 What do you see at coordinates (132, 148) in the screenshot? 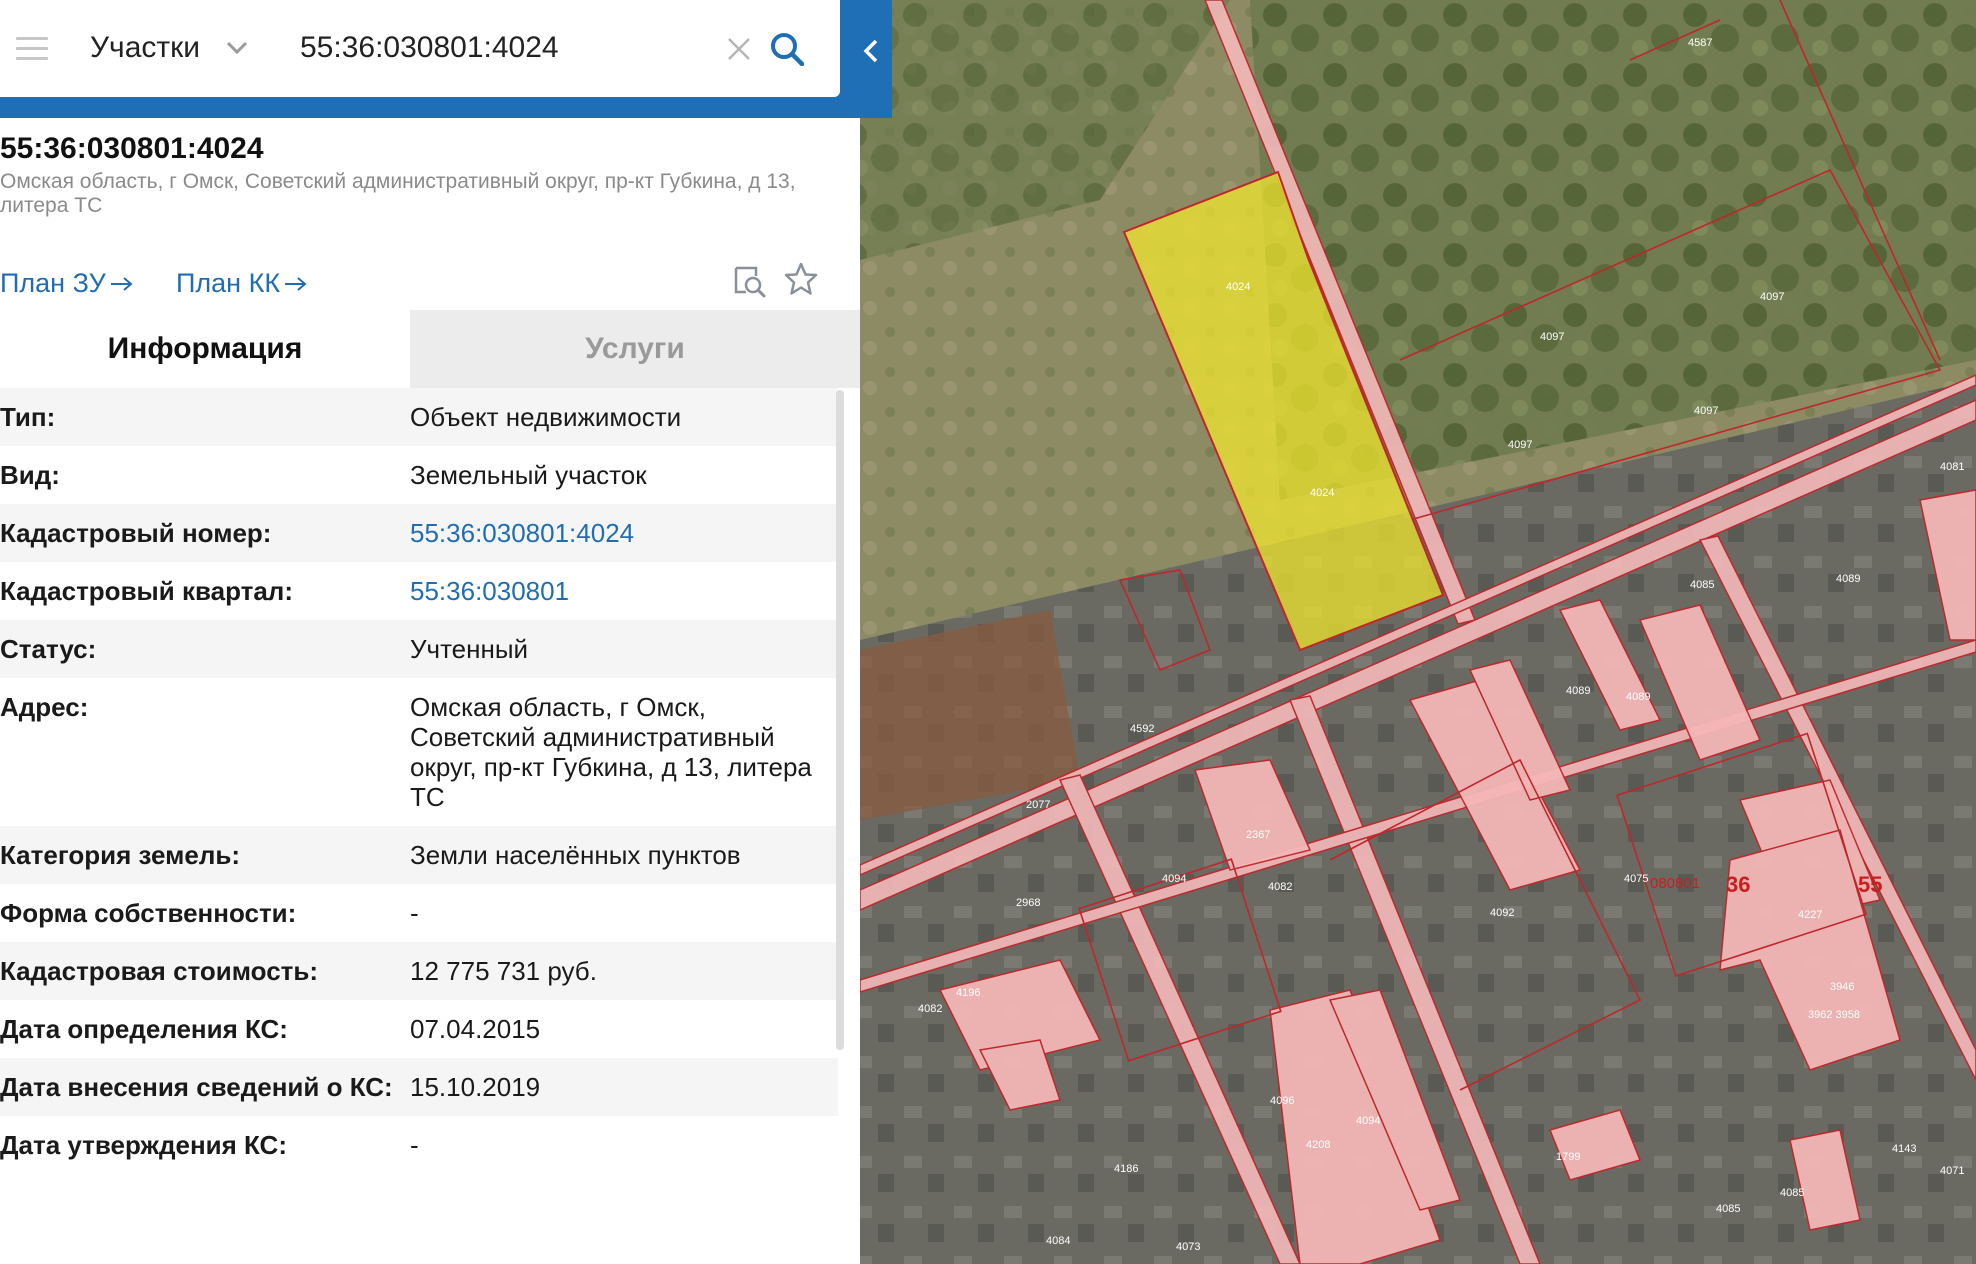
I see `object-title: 55:36:030801:4024` at bounding box center [132, 148].